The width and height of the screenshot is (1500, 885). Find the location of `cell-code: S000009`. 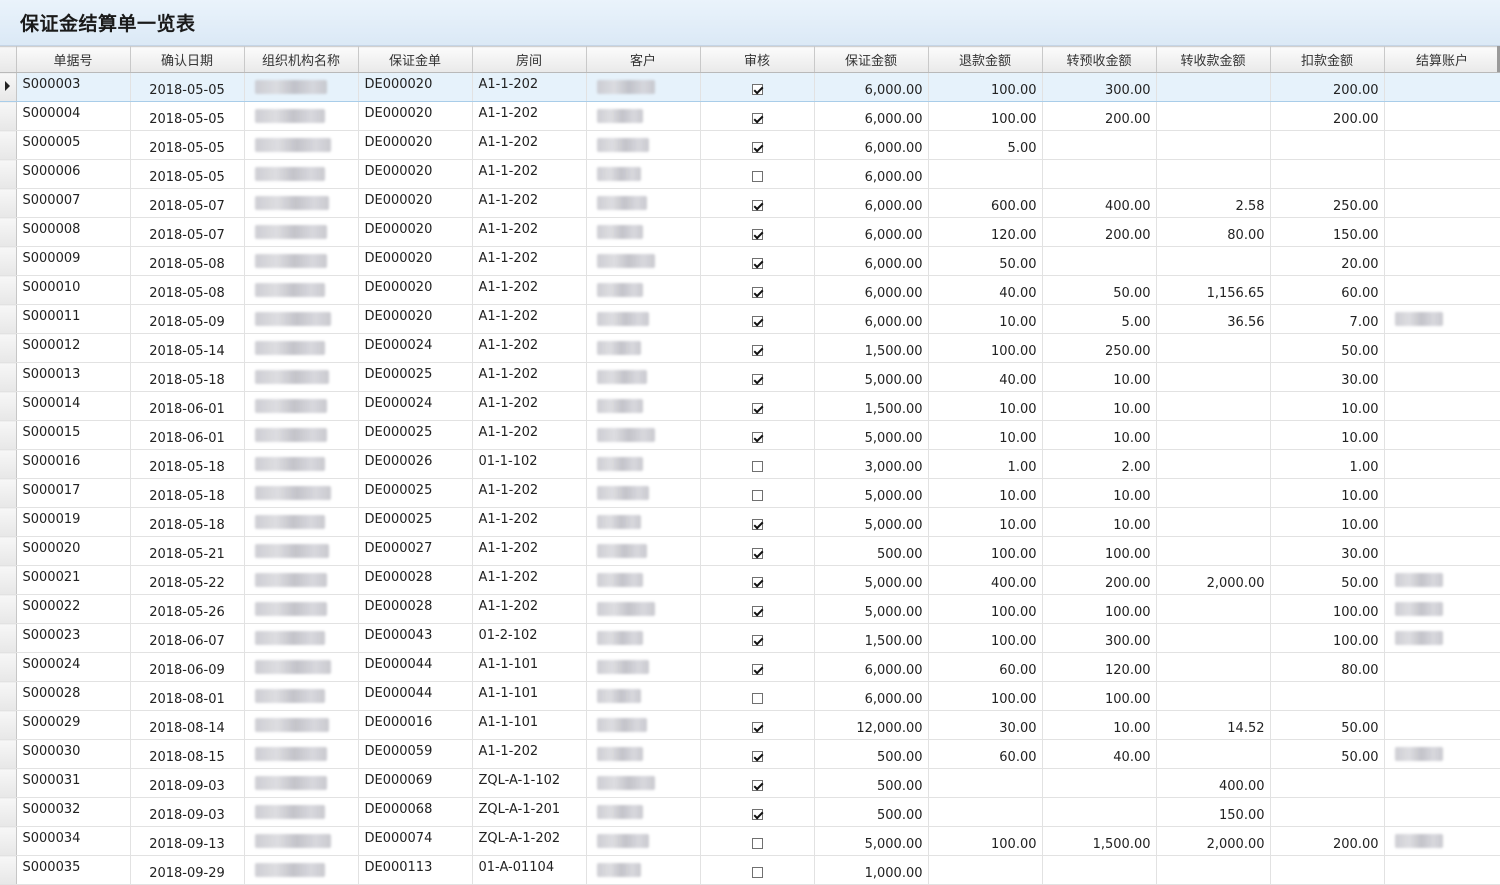

cell-code: S000009 is located at coordinates (73, 261).